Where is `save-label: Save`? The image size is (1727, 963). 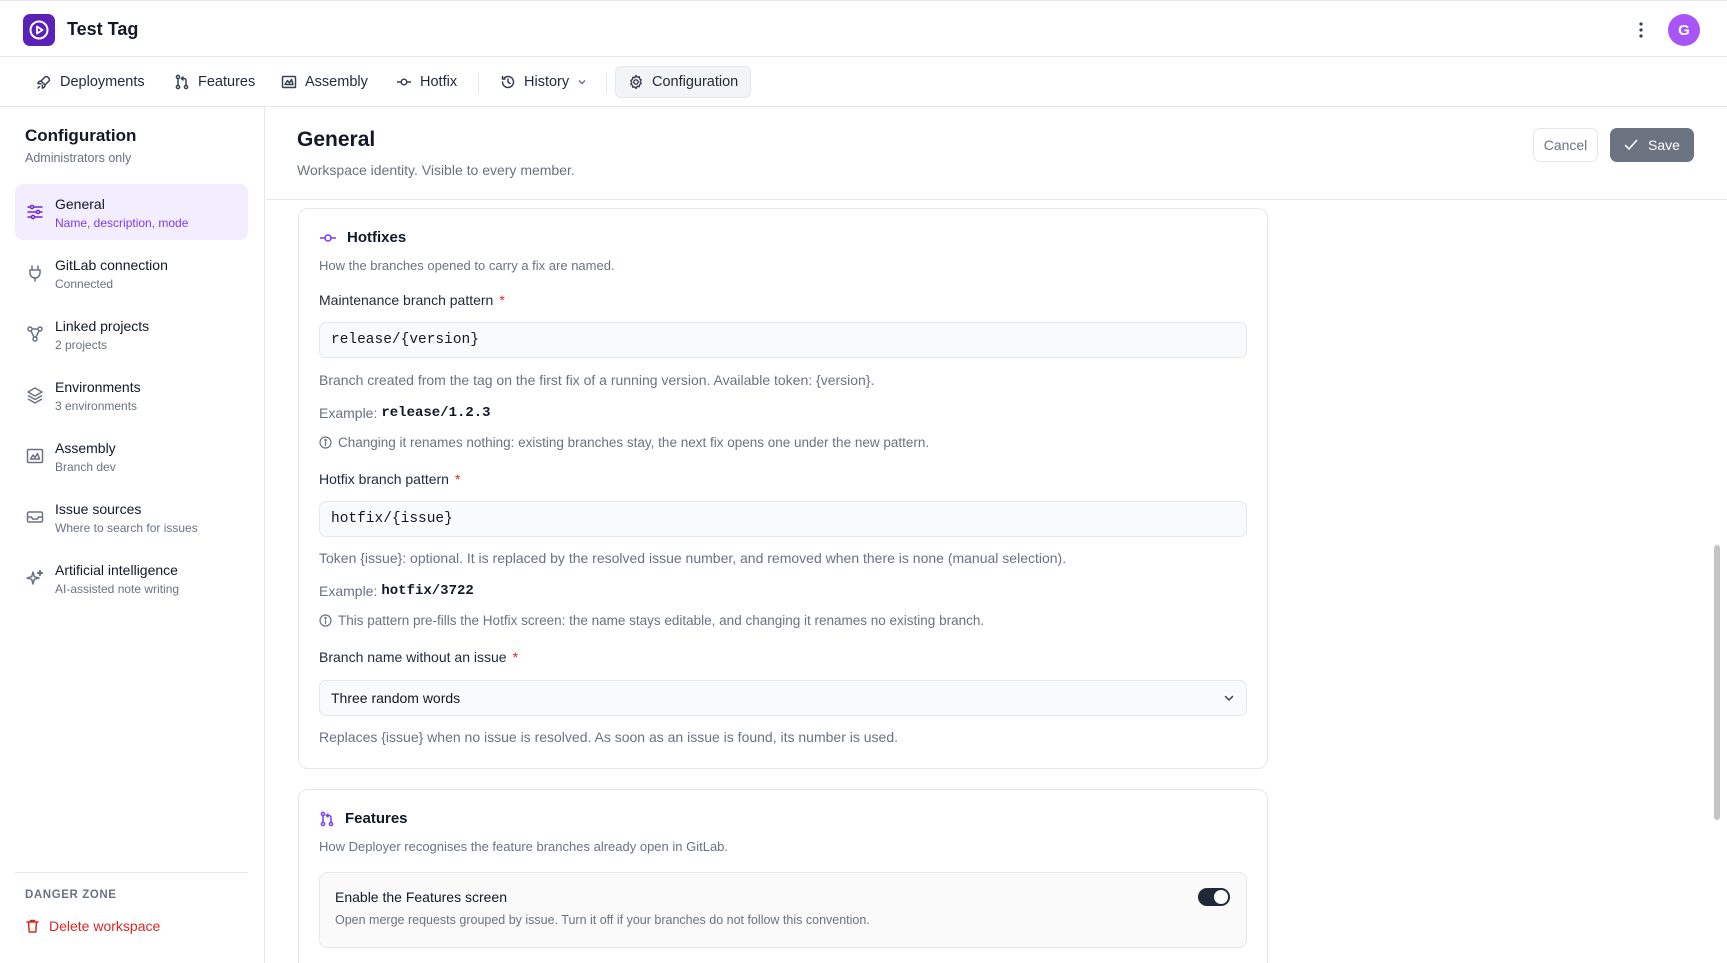
save-label: Save is located at coordinates (1664, 145).